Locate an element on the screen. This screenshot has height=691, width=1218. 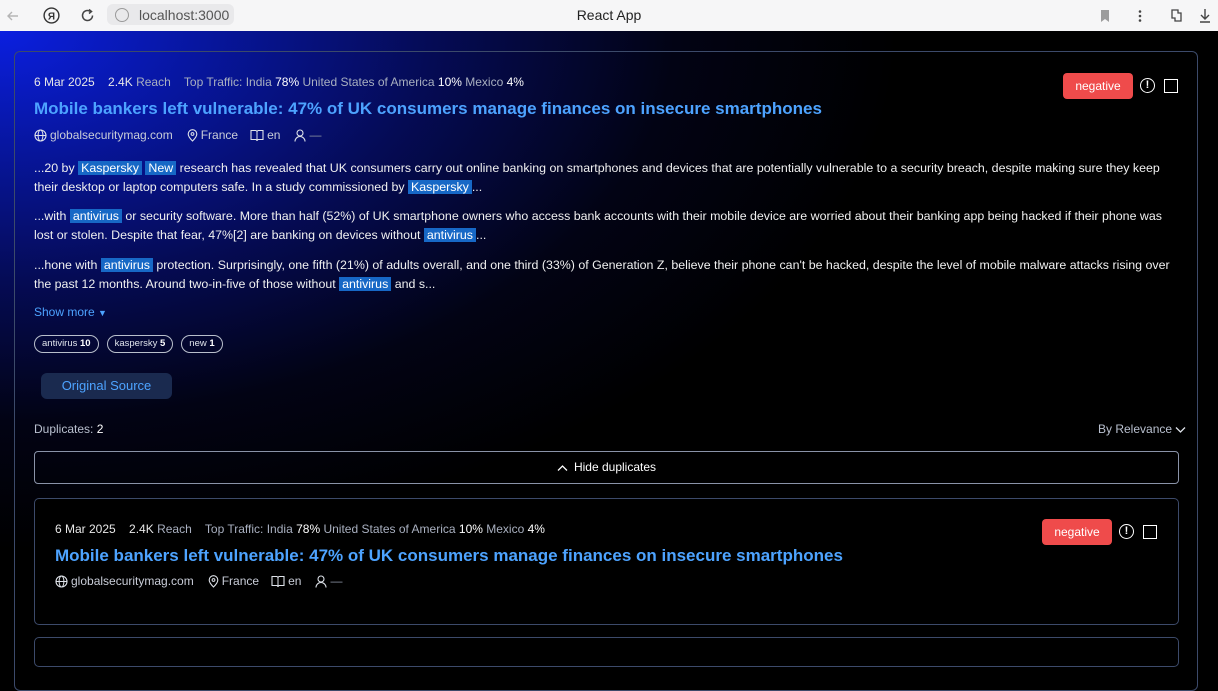
keyword-tag: new 1 is located at coordinates (202, 344).